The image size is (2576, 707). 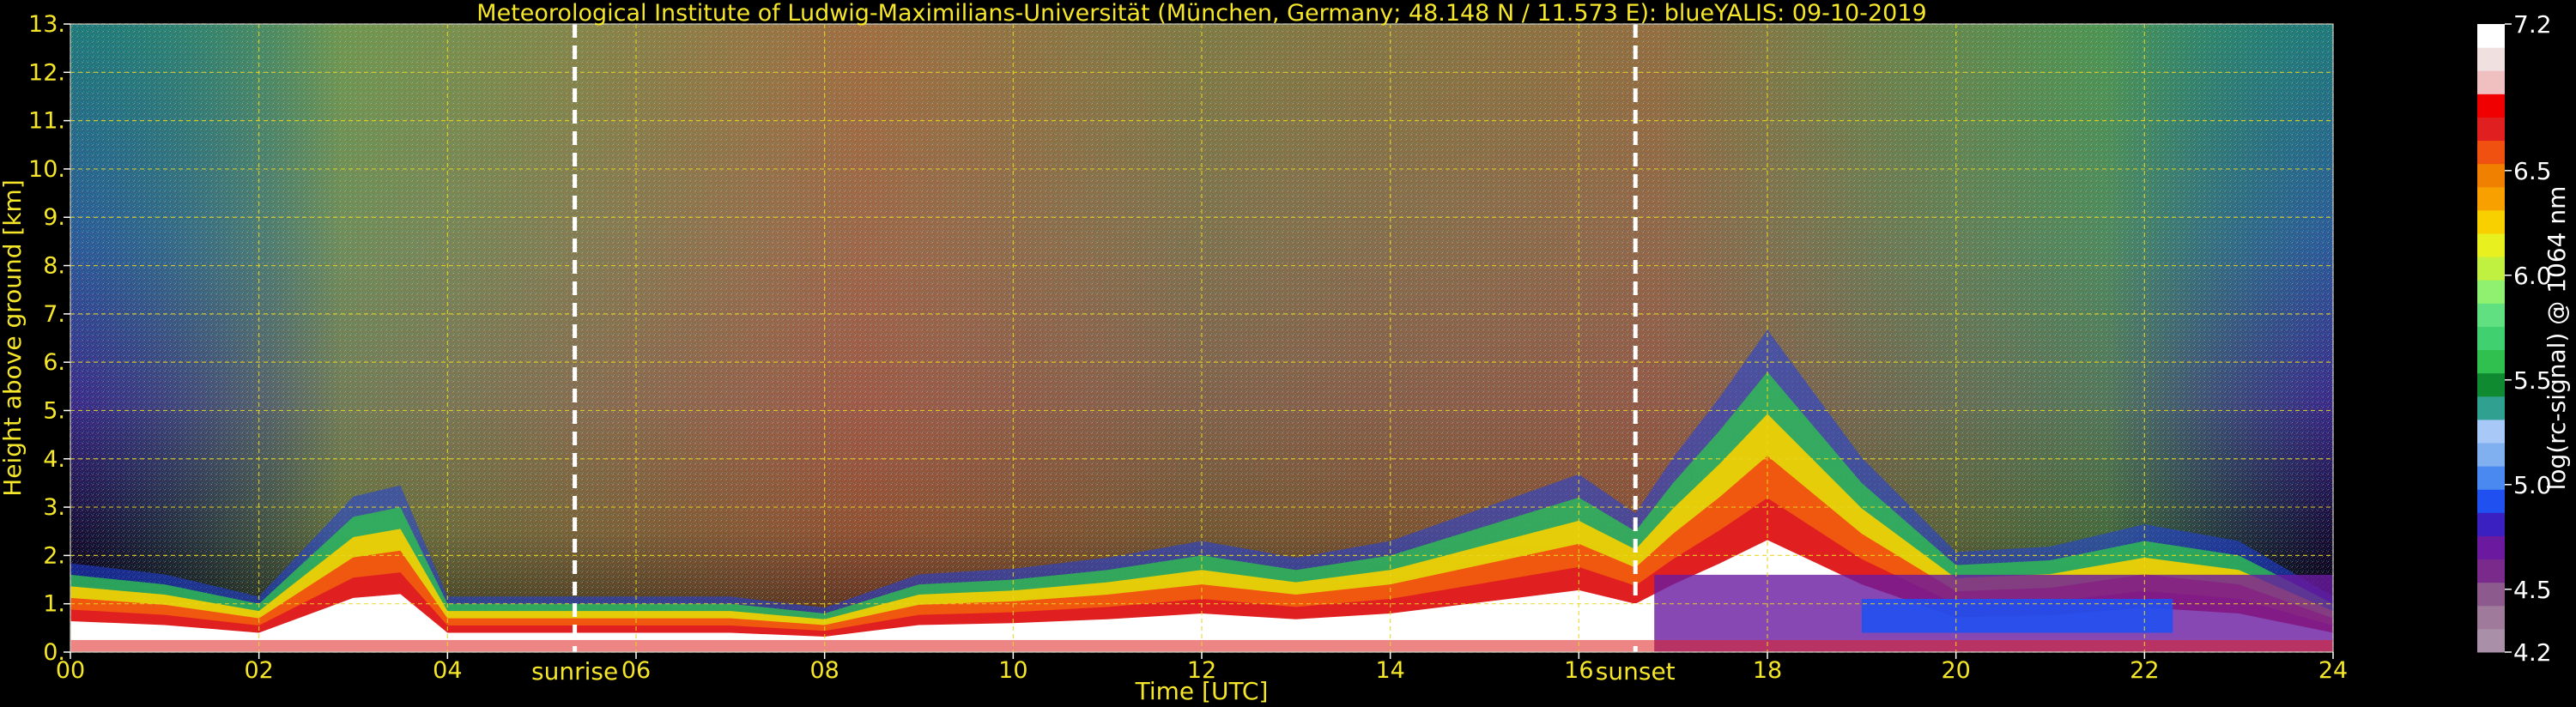 I want to click on sun-marker-label: sunset, so click(x=1636, y=671).